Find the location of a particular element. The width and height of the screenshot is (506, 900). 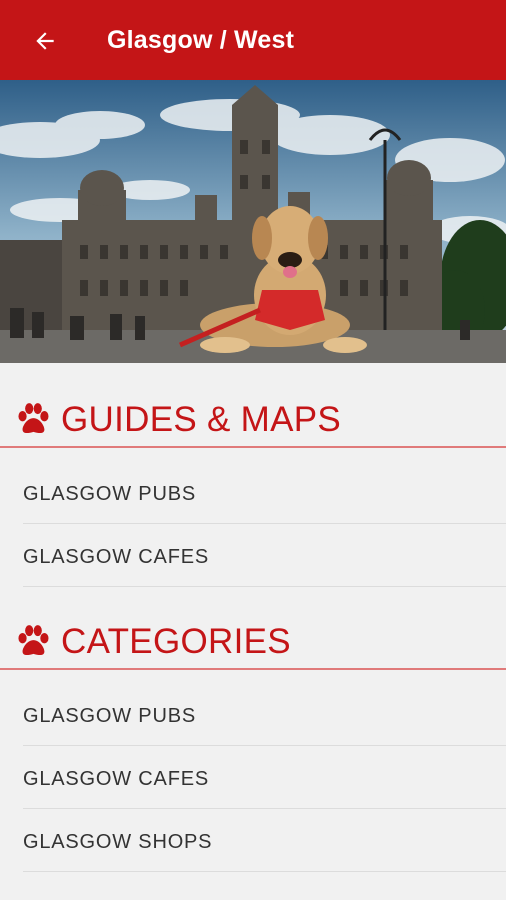

list-item-glasgow-shops: GLASGOW SHOPS is located at coordinates (253, 841).